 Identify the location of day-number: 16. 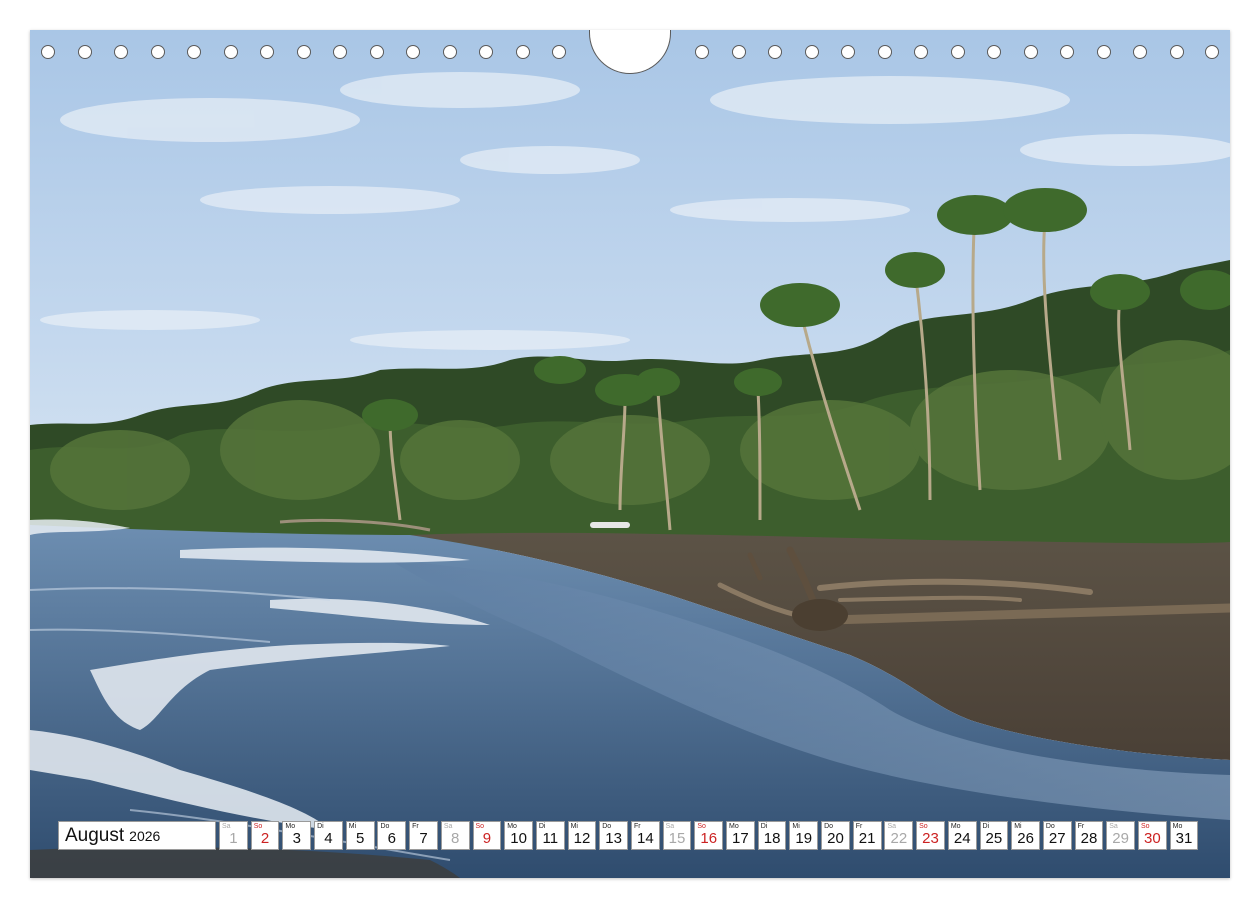
(709, 838).